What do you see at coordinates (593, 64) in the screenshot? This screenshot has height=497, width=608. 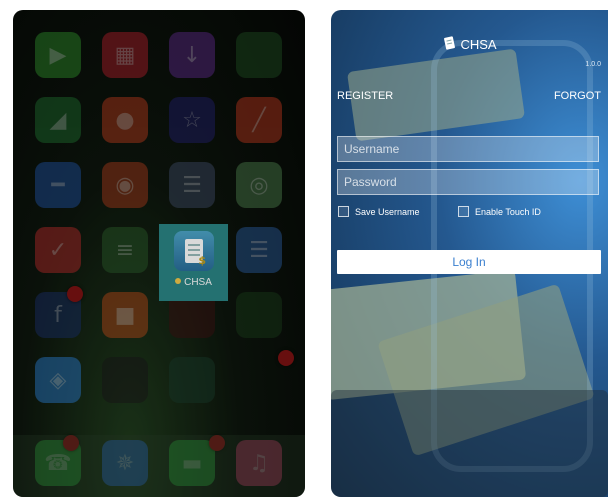 I see `version-label: 1.0.0` at bounding box center [593, 64].